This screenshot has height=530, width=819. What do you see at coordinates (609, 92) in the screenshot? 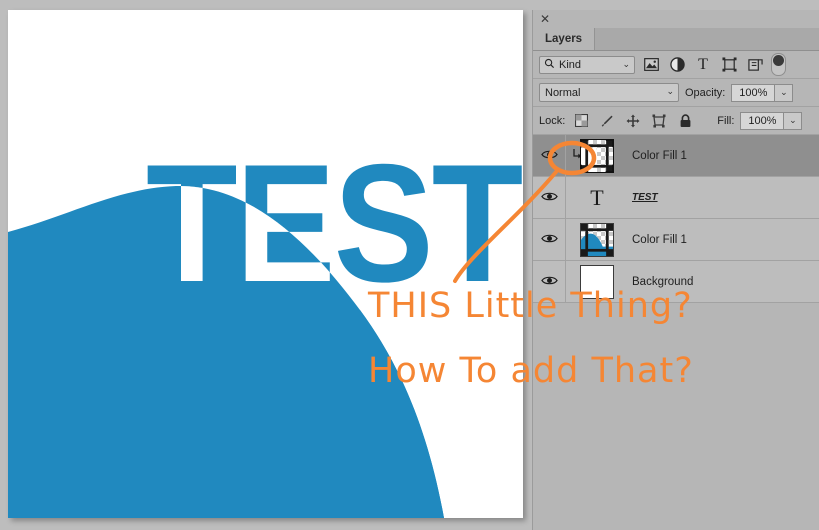
I see `blend-mode-dropdown: Normal ⌄` at bounding box center [609, 92].